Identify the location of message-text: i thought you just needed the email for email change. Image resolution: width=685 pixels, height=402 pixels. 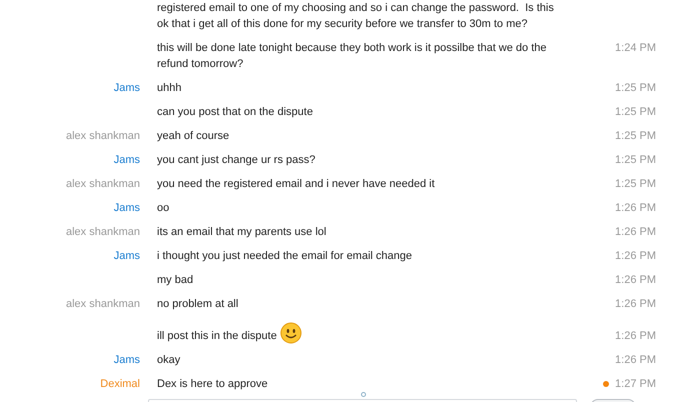
(284, 256).